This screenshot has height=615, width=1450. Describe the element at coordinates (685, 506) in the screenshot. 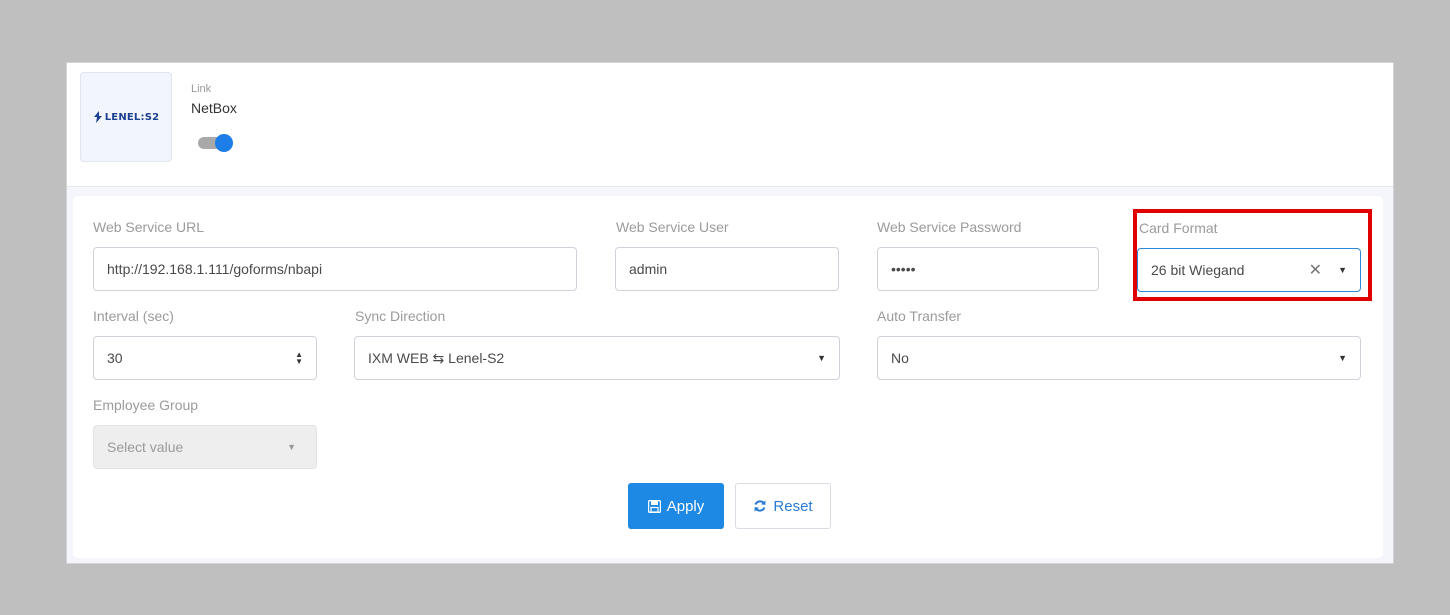

I see `apply-label: Apply` at that location.